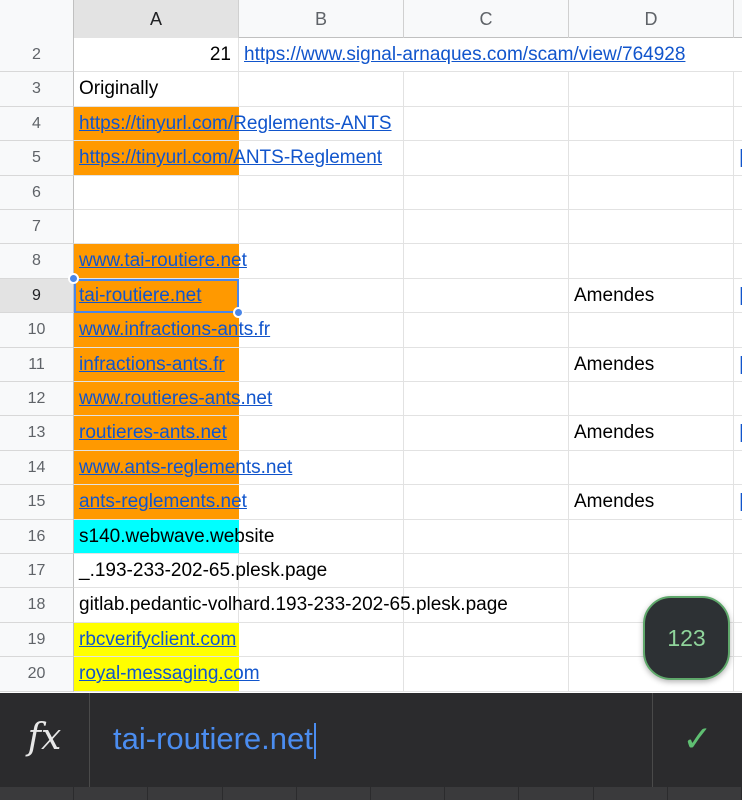 Image resolution: width=742 pixels, height=800 pixels. I want to click on cell-a-value: www.infractions-ants.fr, so click(174, 330).